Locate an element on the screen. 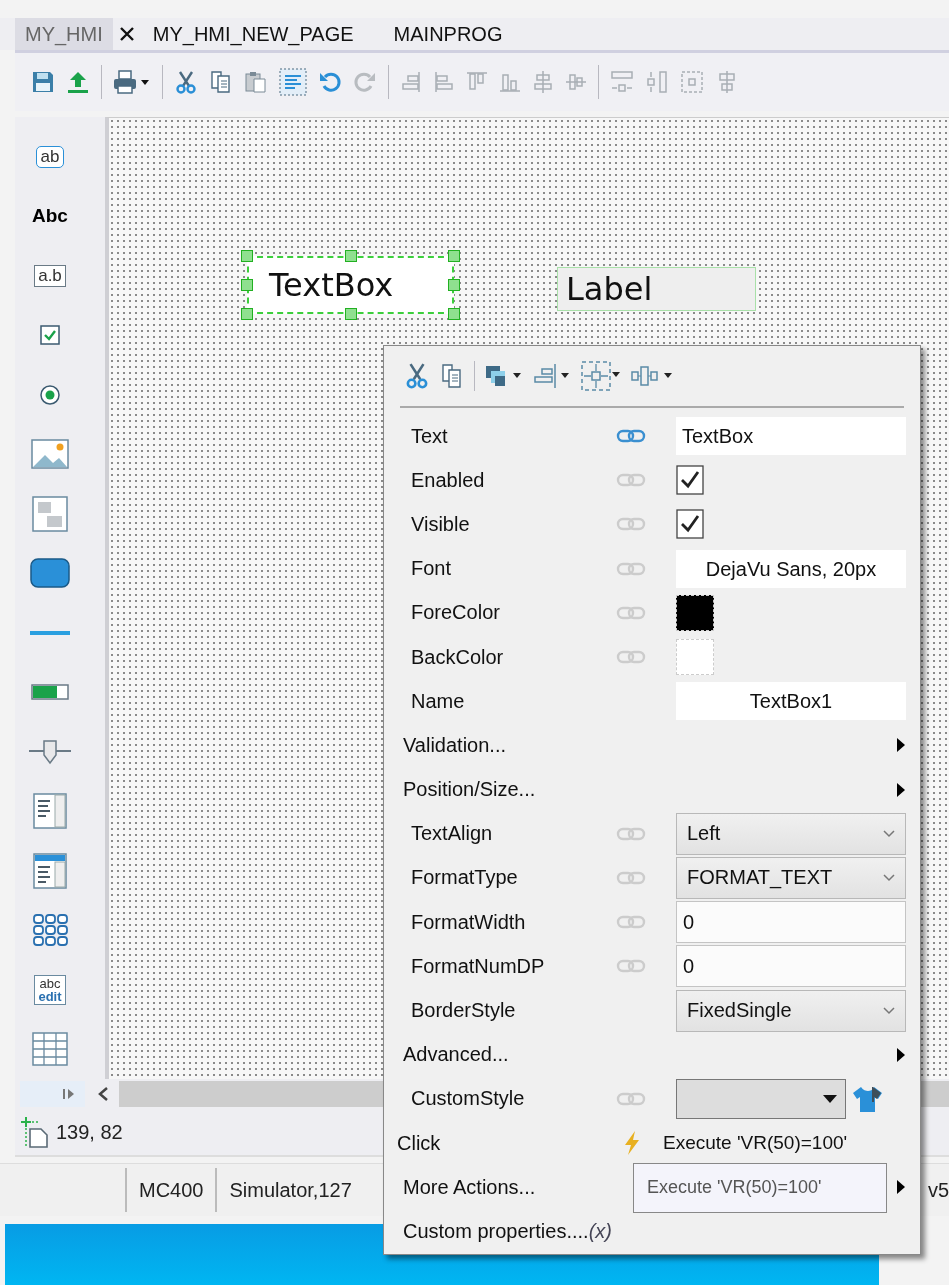  property-label: BorderStyle is located at coordinates (464, 1011).